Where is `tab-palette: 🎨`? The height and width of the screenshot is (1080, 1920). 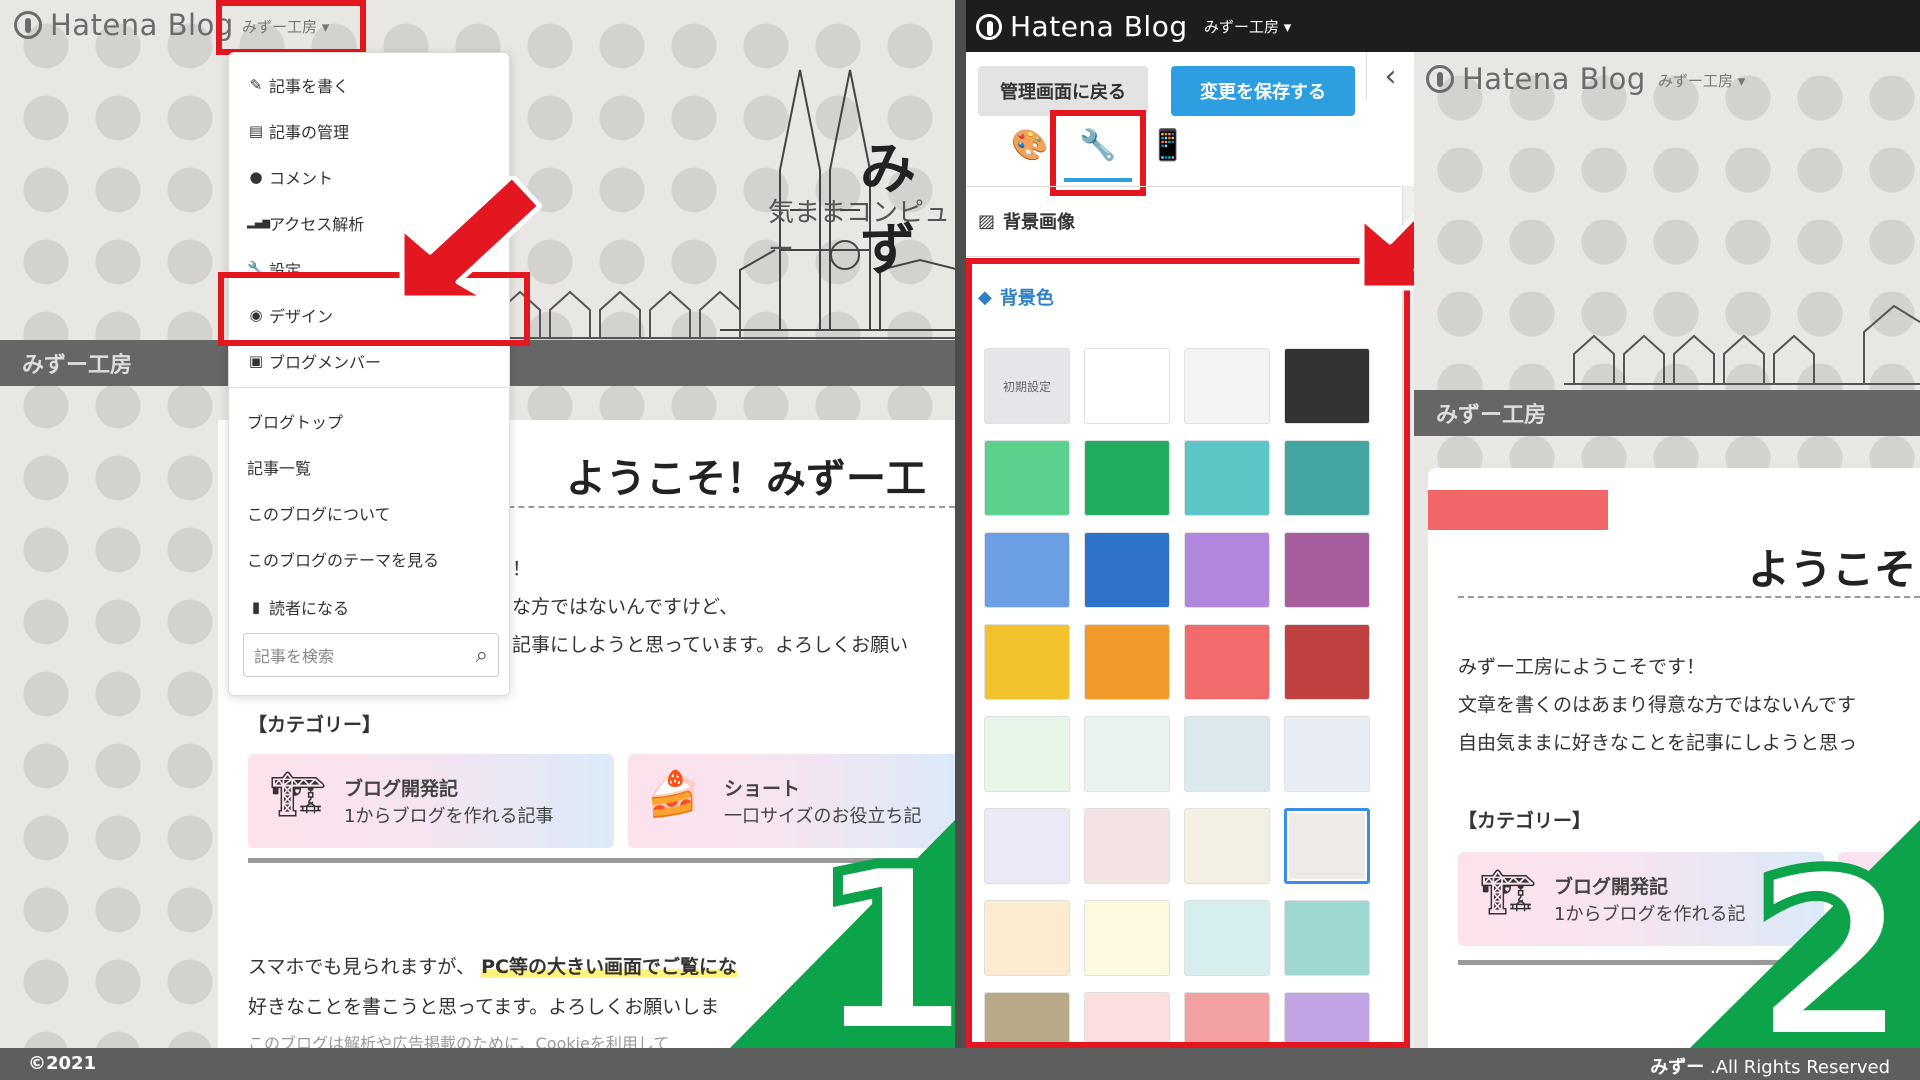 tab-palette: 🎨 is located at coordinates (1030, 145).